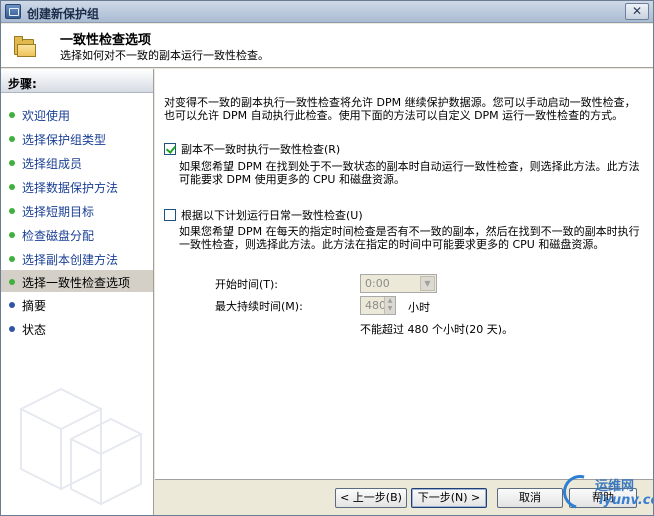 This screenshot has width=654, height=516. What do you see at coordinates (77, 162) in the screenshot?
I see `step-group-members: 选择组成员` at bounding box center [77, 162].